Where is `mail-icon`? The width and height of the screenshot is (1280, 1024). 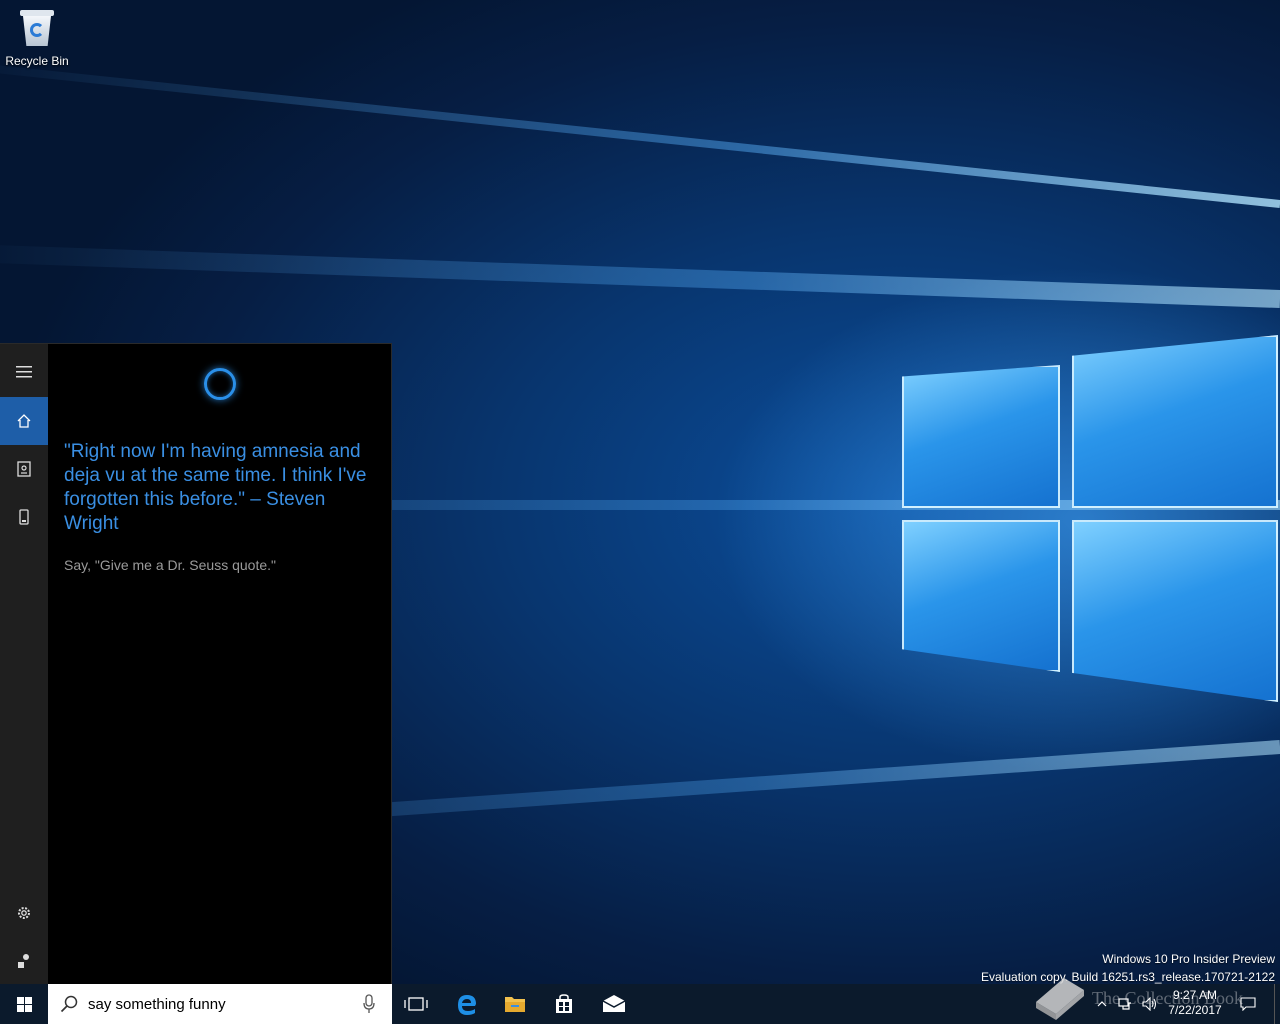
mail-icon is located at coordinates (614, 1003).